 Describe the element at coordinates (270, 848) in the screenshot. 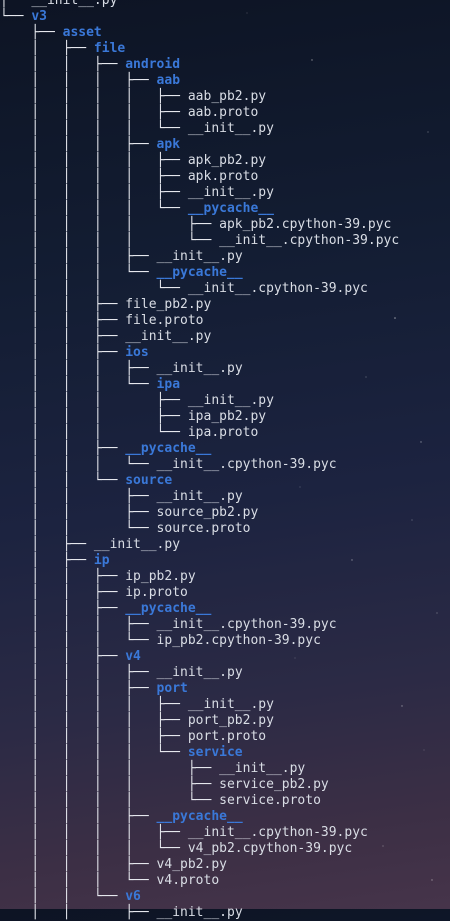

I see `file-name: v4_pb2.cpython-39.pyc` at that location.